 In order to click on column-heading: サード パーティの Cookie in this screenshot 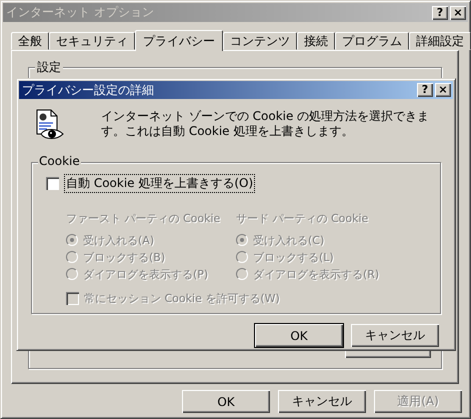, I will do `click(303, 218)`.